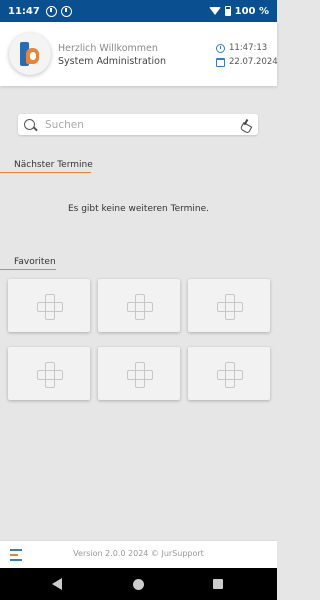  I want to click on clock-icon, so click(220, 48).